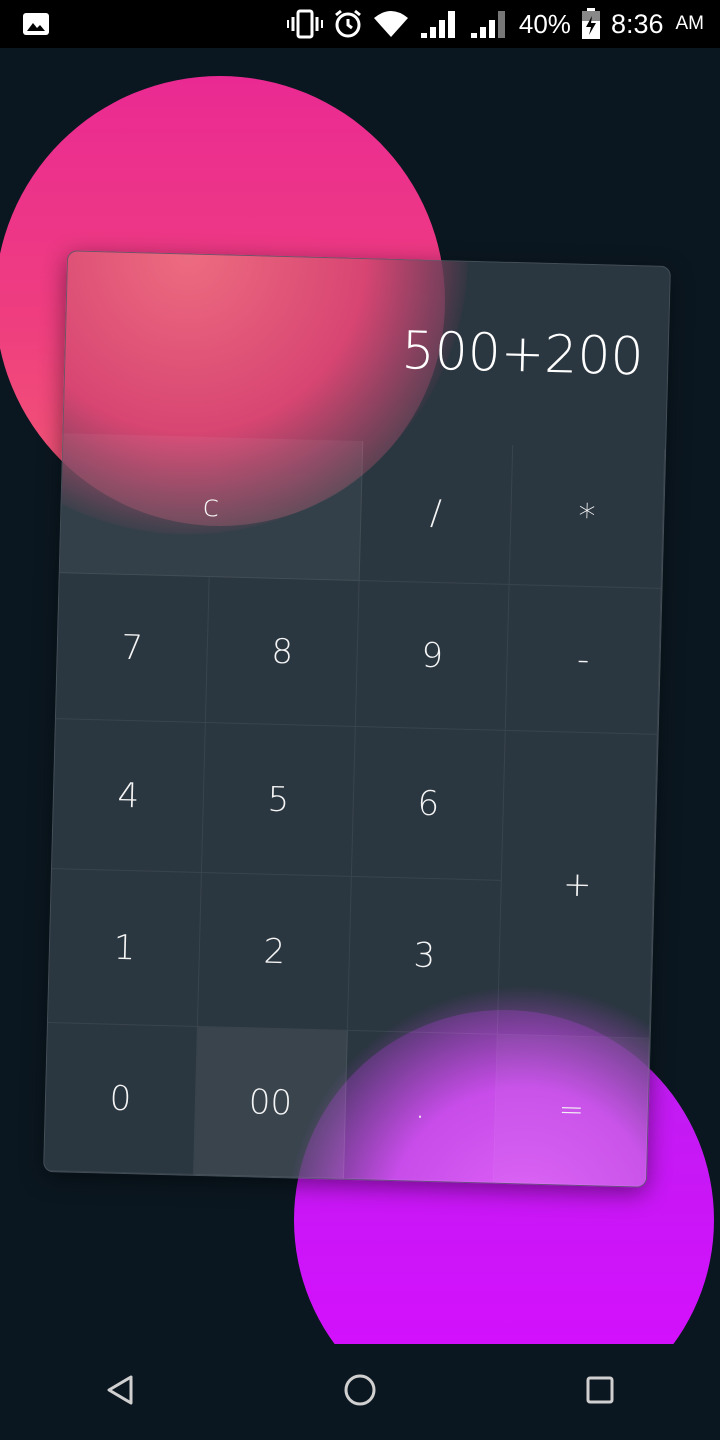 The width and height of the screenshot is (720, 1440). I want to click on home-button, so click(360, 1392).